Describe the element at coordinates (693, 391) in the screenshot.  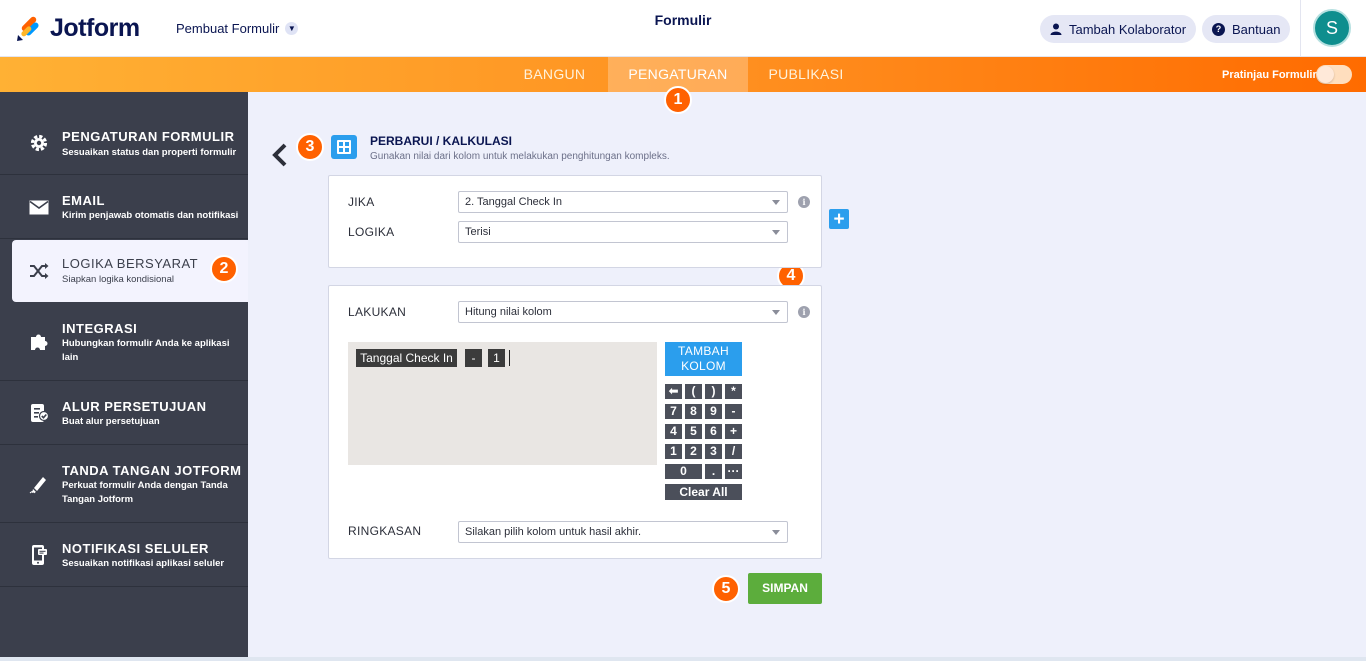
I see `key-open-paren: (` at that location.